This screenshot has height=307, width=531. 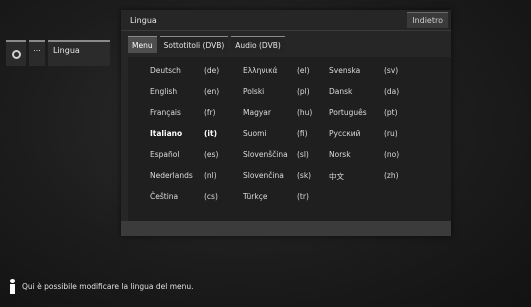 I want to click on language-code: (el), so click(x=303, y=70).